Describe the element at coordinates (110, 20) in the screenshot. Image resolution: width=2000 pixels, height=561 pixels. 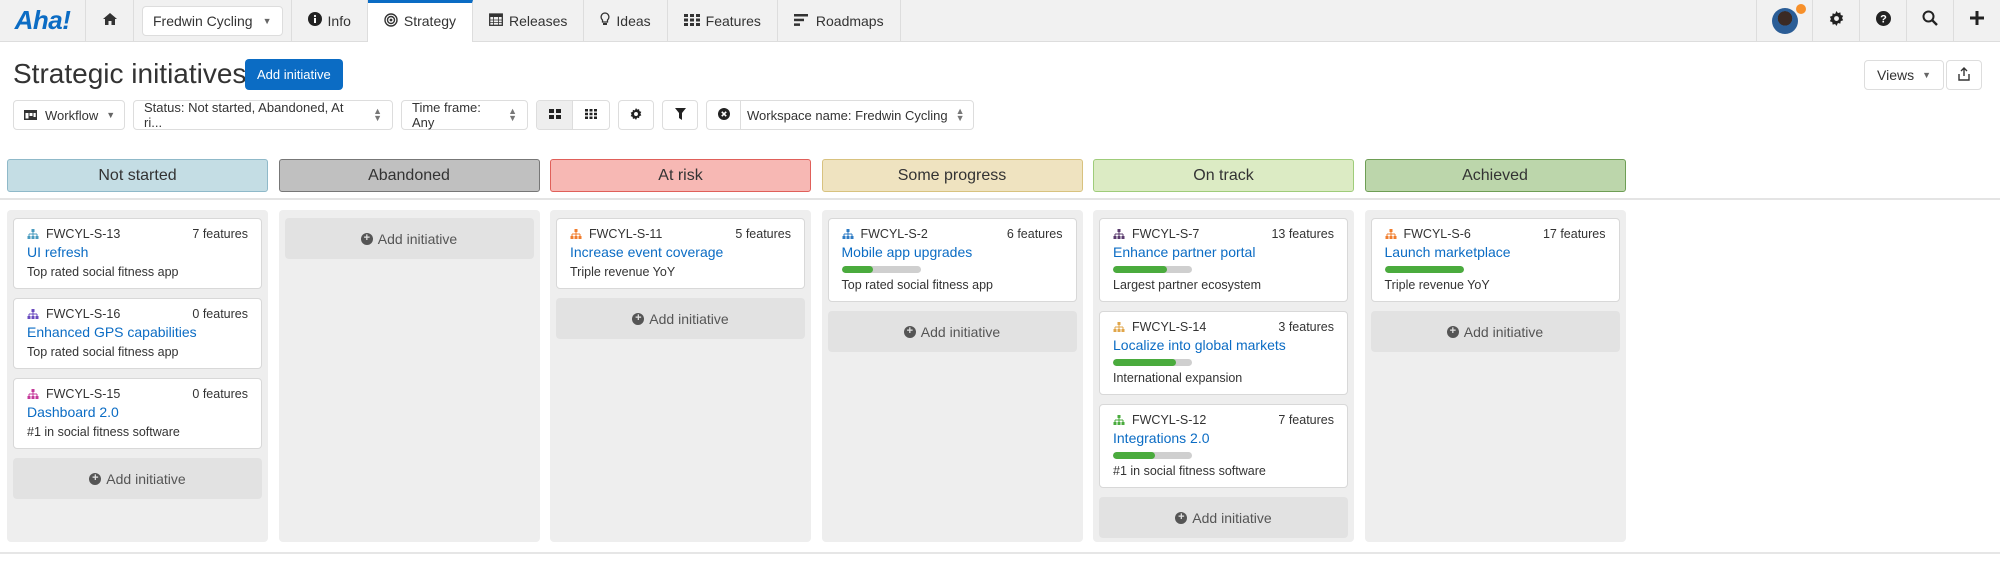
I see `home-button` at that location.